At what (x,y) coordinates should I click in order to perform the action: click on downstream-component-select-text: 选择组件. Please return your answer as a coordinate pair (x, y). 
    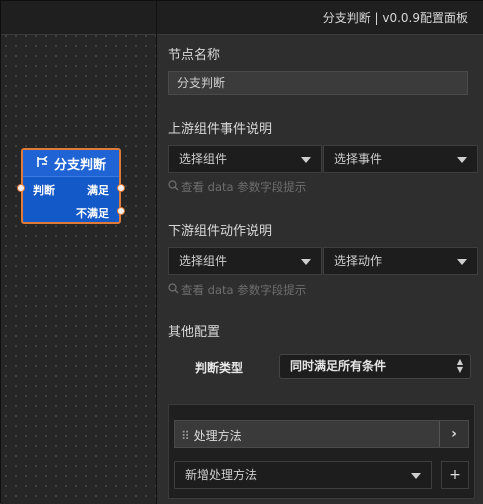
    Looking at the image, I should click on (203, 261).